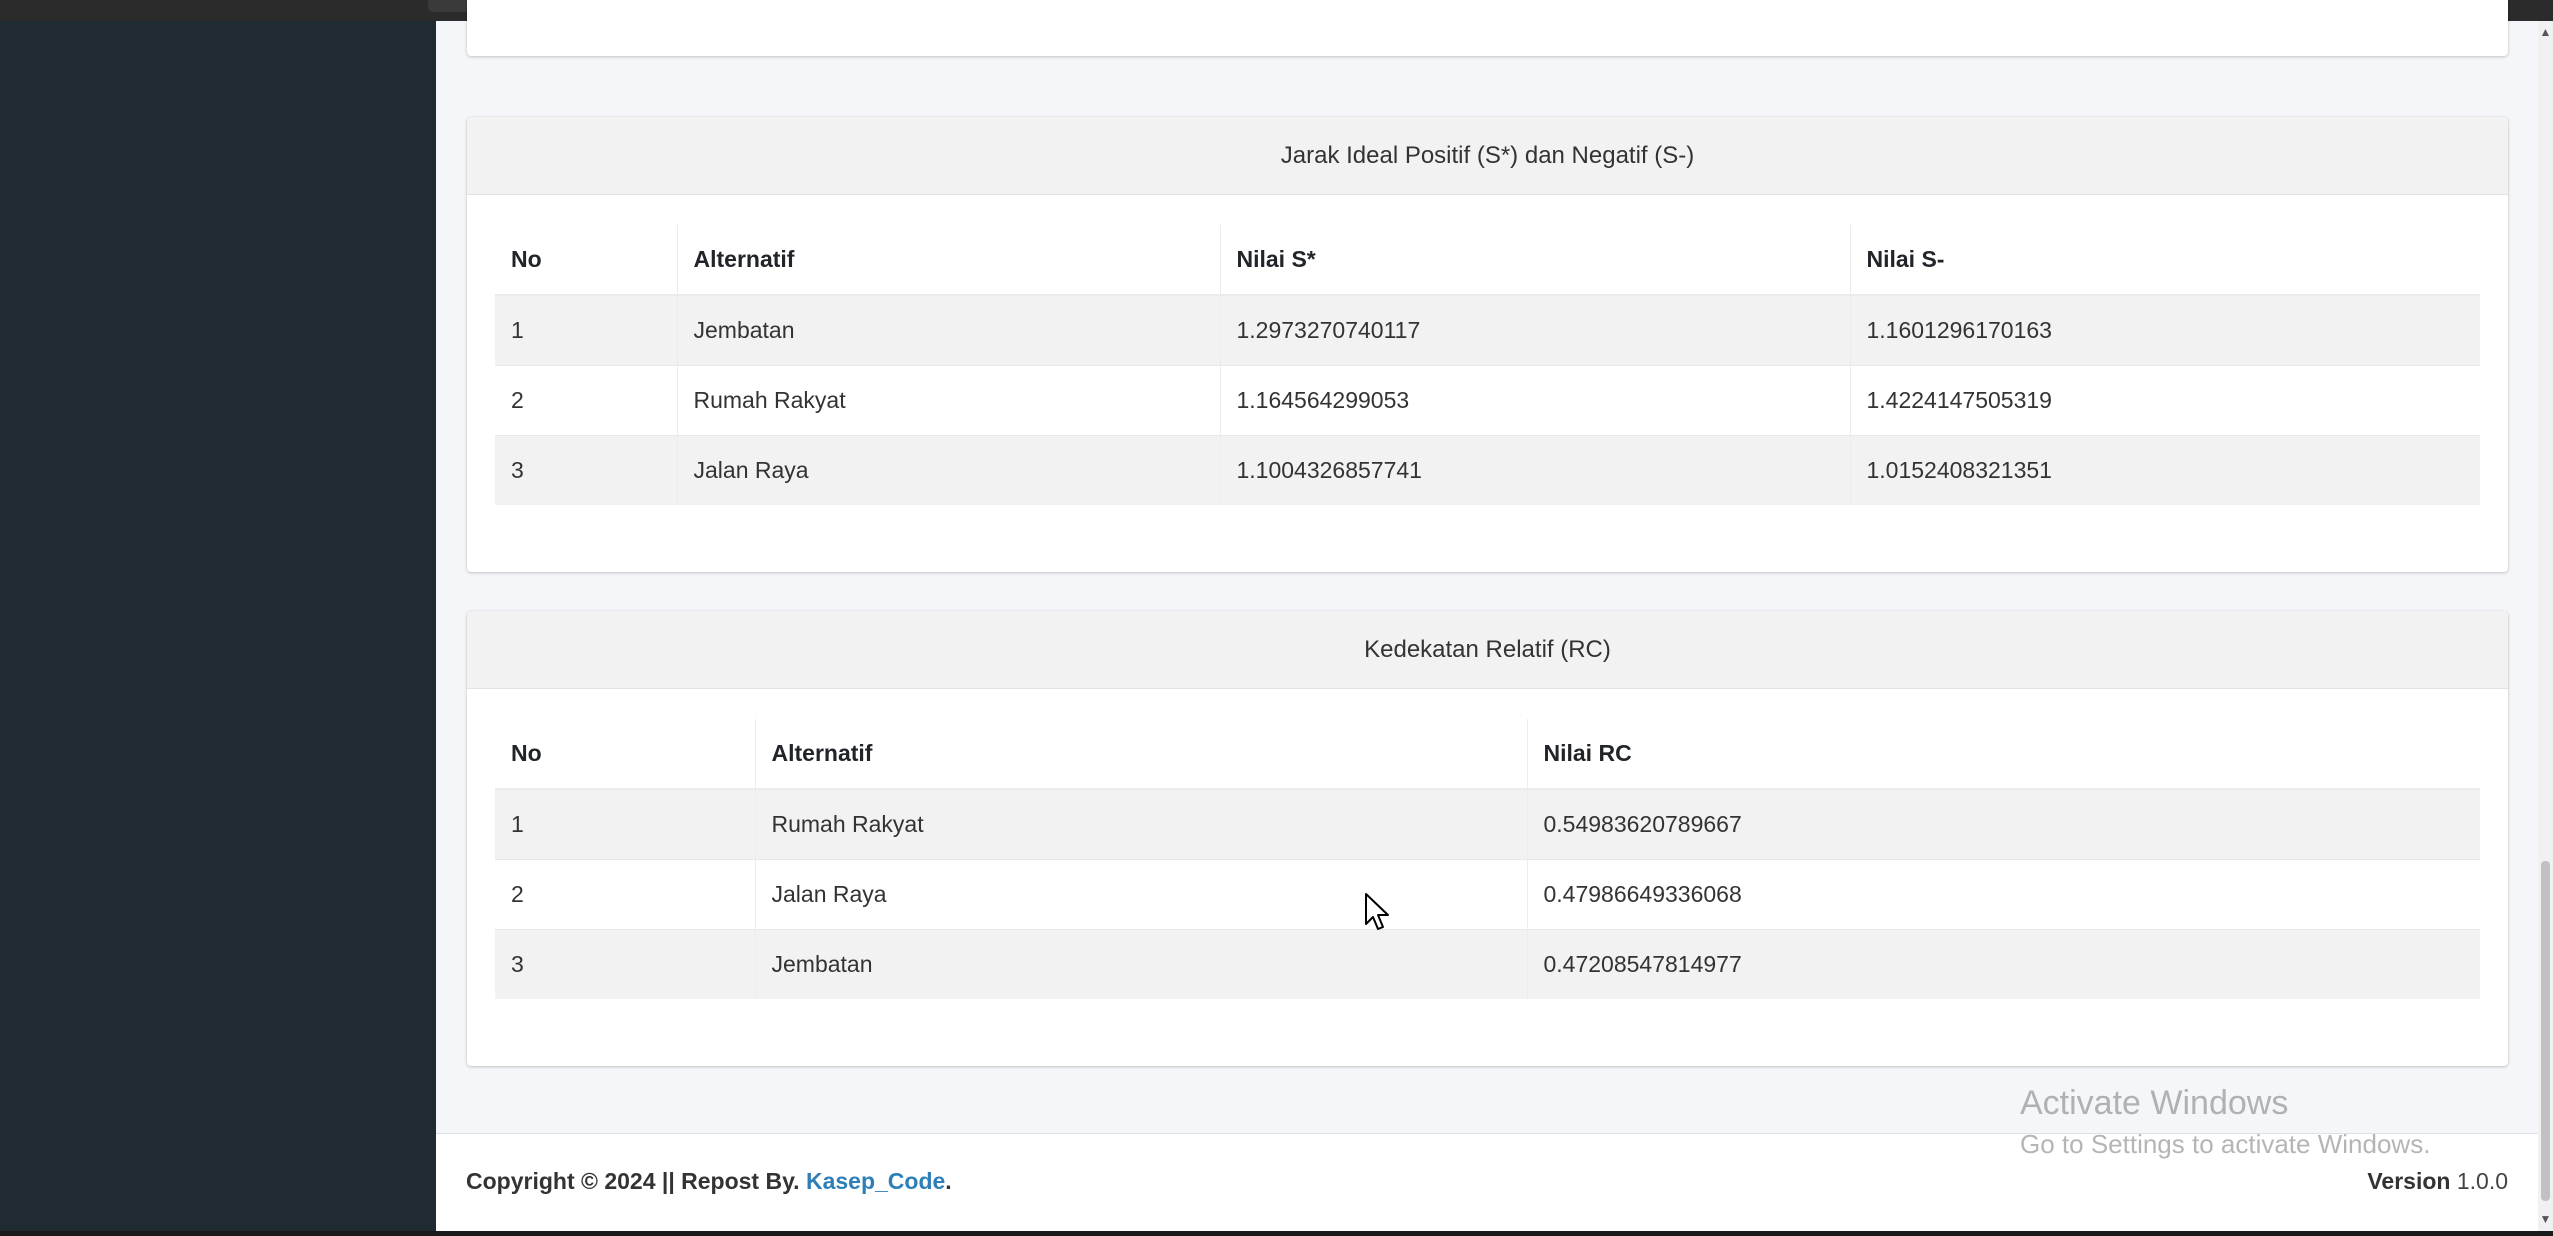  What do you see at coordinates (2545, 1031) in the screenshot?
I see `scrollbar-thumb` at bounding box center [2545, 1031].